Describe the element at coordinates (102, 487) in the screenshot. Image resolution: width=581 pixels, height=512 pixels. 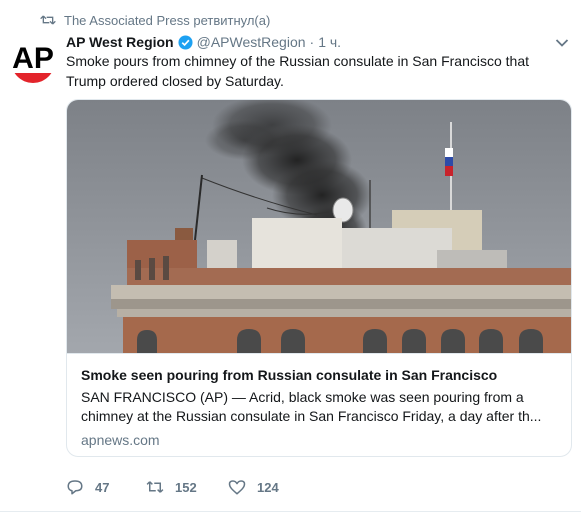
I see `reply-count: 47` at that location.